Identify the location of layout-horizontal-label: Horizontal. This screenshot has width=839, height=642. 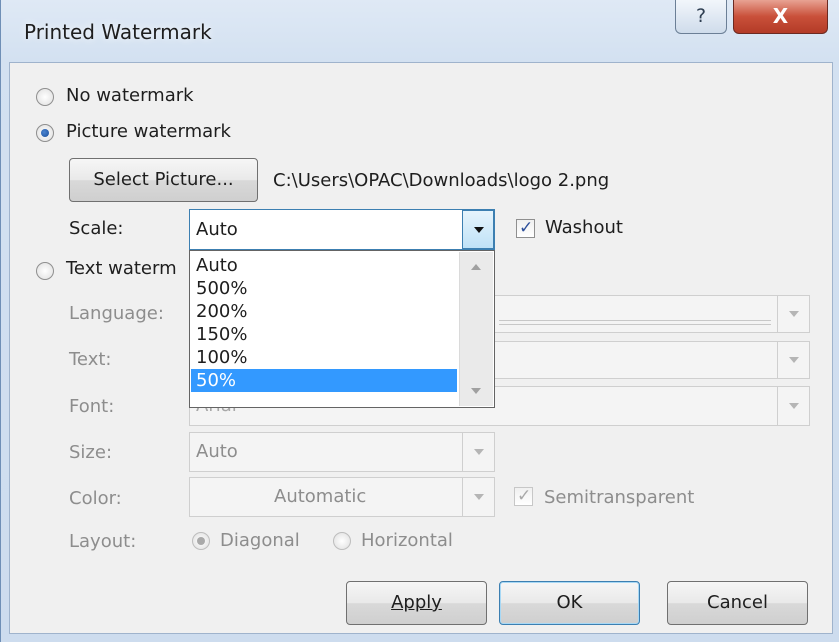
(407, 540).